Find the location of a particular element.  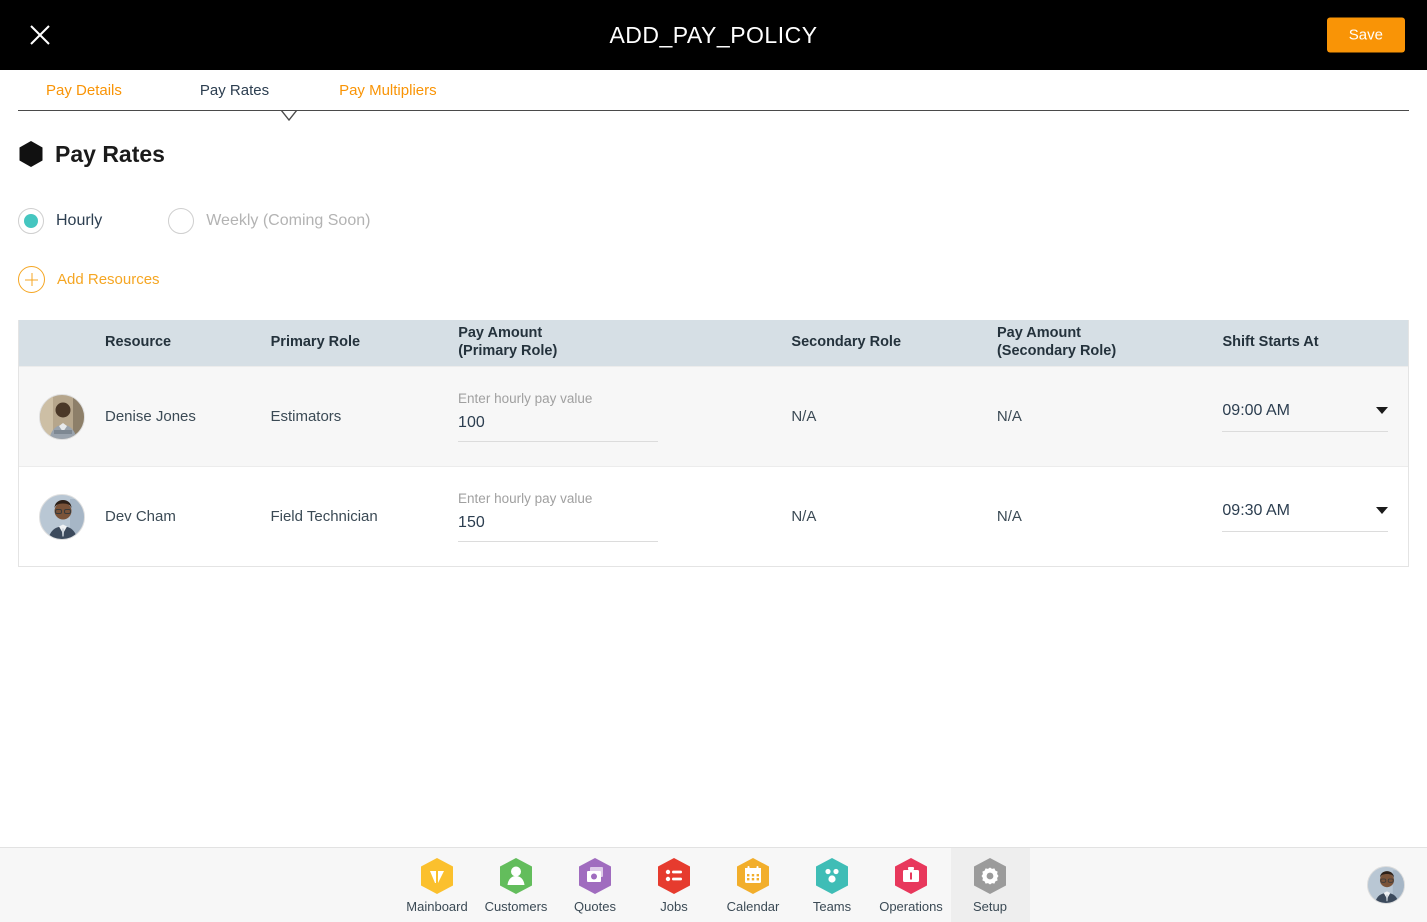

nav-label-calendar: Calendar is located at coordinates (753, 906).